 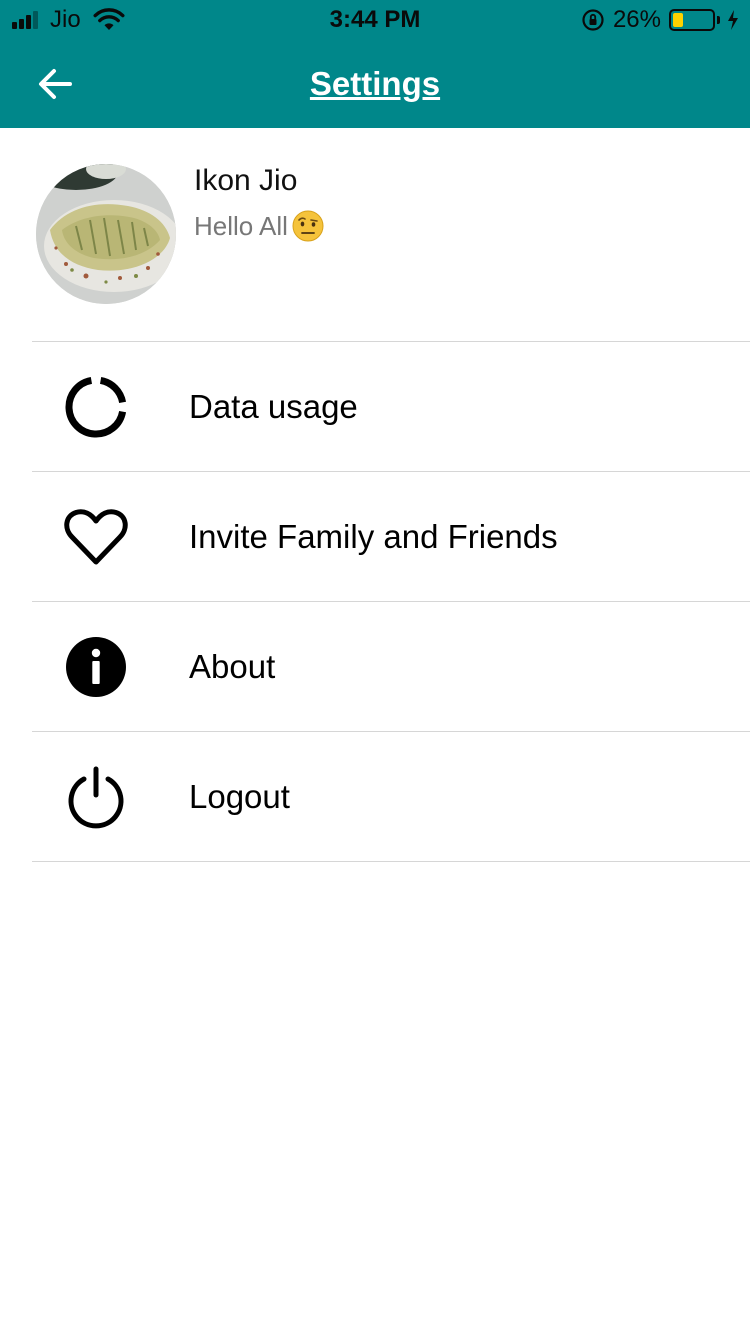 I want to click on status-bar-right: 26%, so click(x=660, y=20).